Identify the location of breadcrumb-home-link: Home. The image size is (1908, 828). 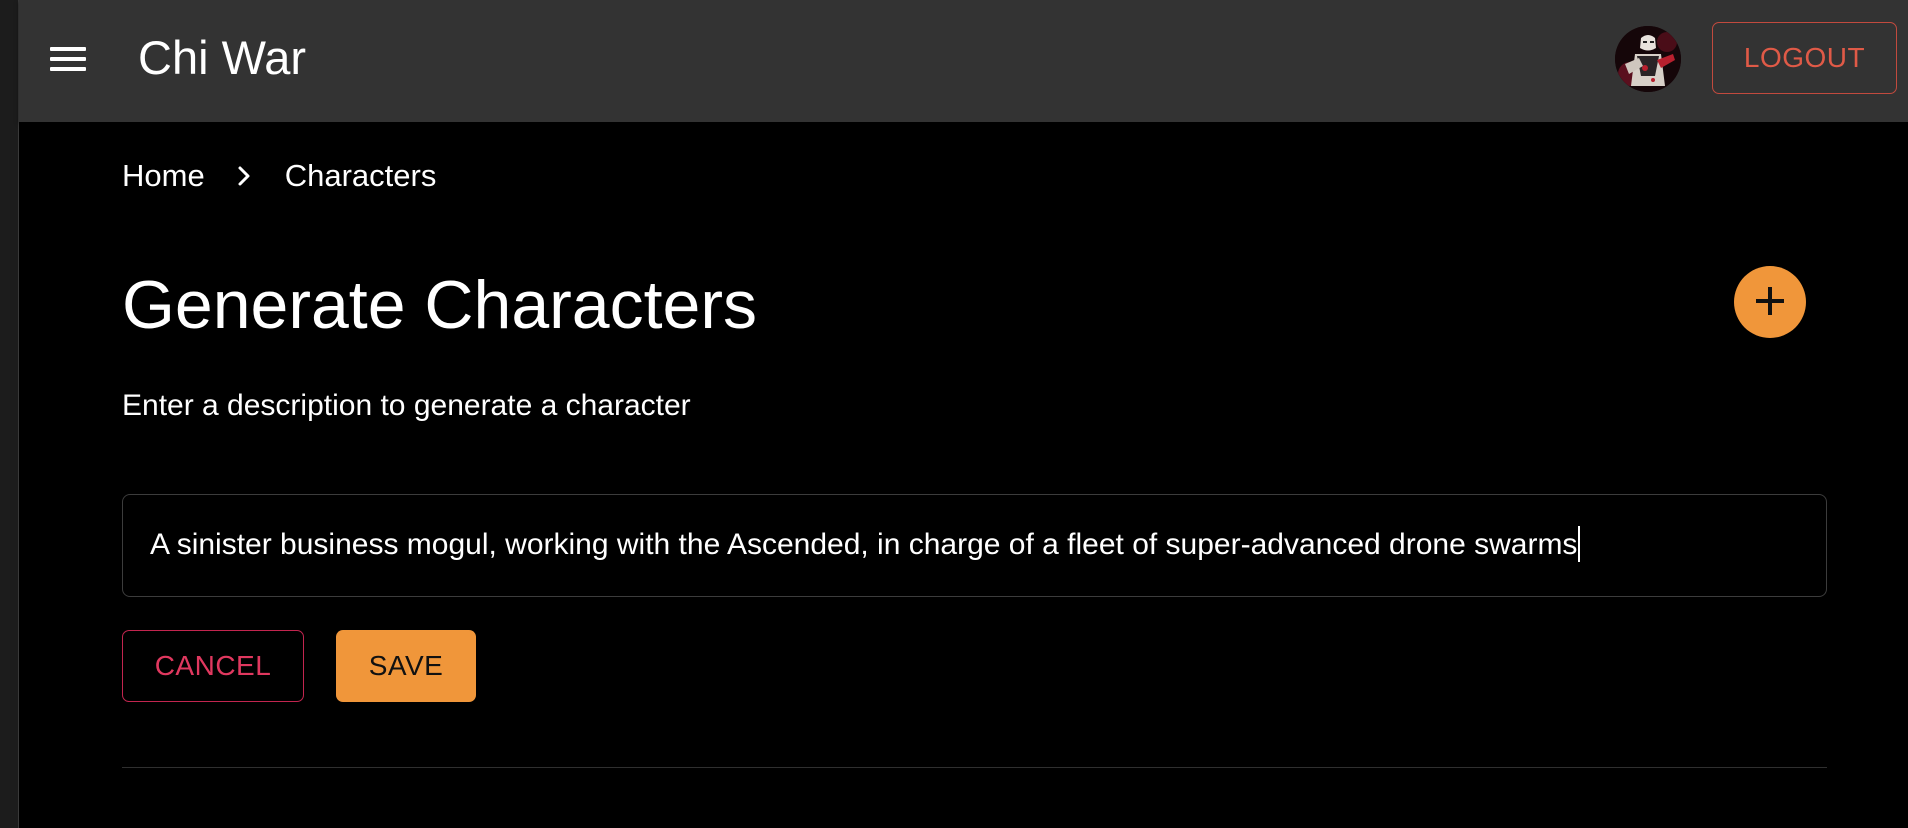
(163, 176).